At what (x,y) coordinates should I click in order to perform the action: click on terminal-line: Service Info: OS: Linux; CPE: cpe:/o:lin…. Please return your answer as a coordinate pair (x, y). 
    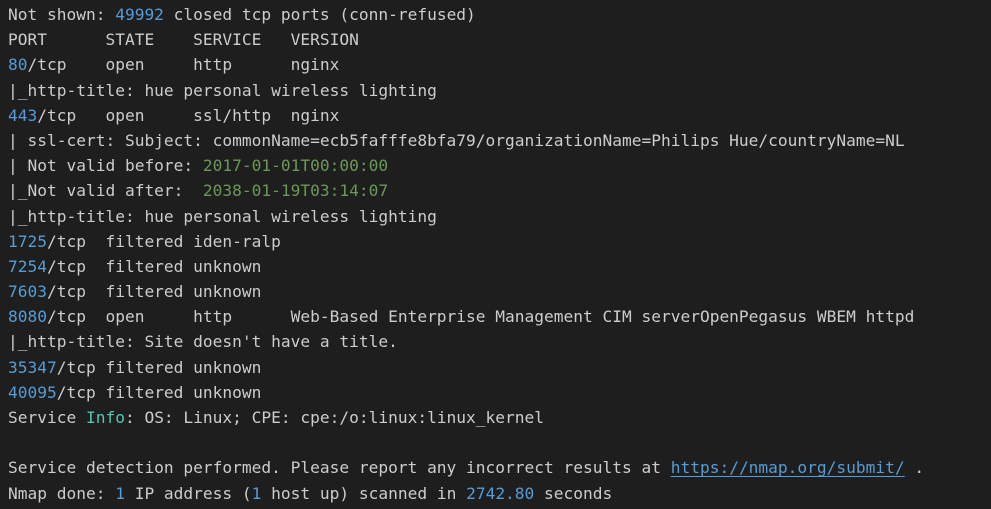
    Looking at the image, I should click on (499, 417).